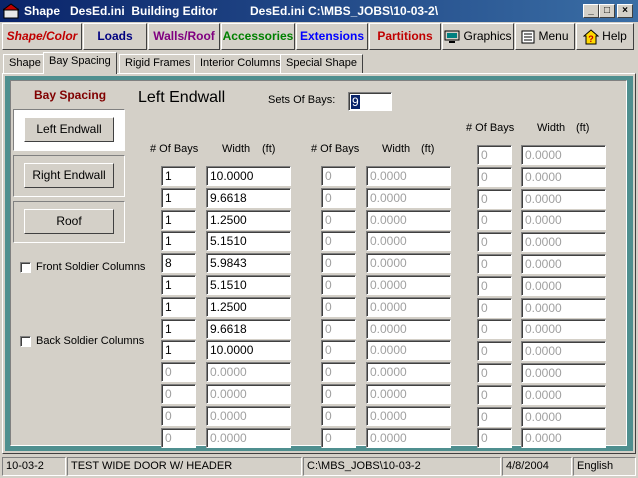 This screenshot has width=638, height=478. What do you see at coordinates (11, 11) in the screenshot?
I see `app-icon` at bounding box center [11, 11].